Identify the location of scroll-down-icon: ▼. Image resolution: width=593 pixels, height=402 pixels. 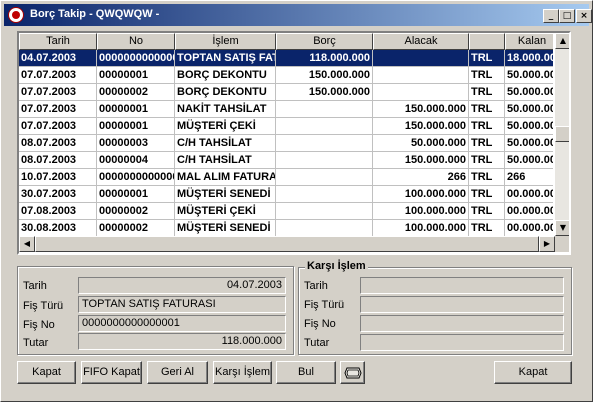
(562, 228).